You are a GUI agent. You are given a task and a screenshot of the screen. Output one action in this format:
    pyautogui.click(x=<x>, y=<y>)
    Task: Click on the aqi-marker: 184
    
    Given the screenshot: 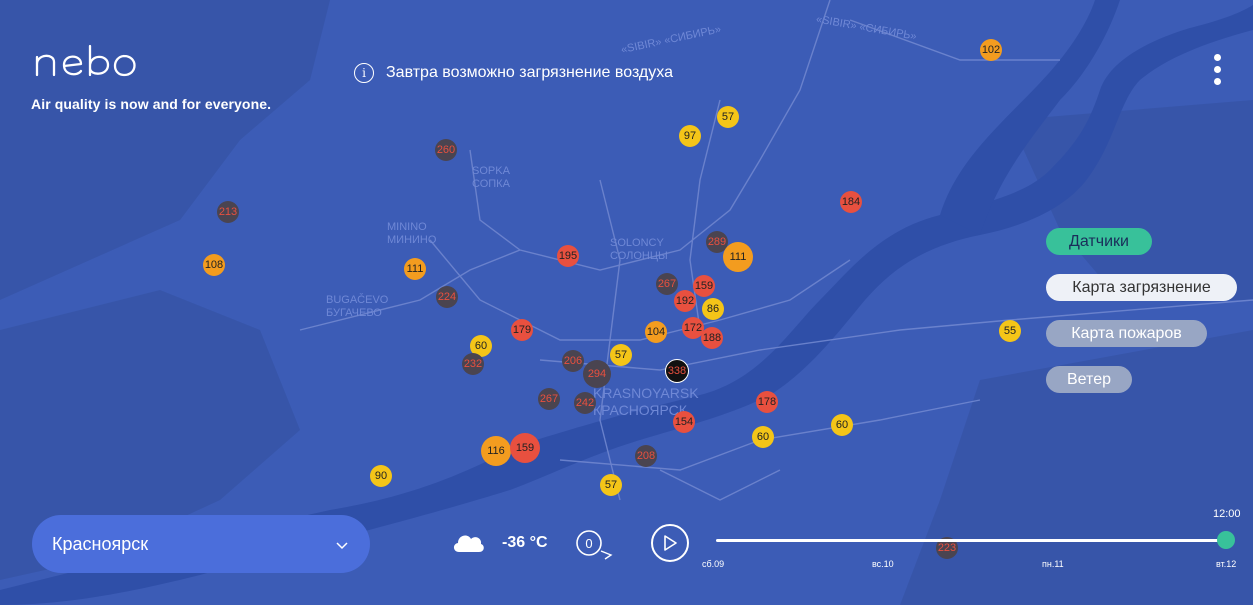 What is the action you would take?
    pyautogui.click(x=851, y=202)
    